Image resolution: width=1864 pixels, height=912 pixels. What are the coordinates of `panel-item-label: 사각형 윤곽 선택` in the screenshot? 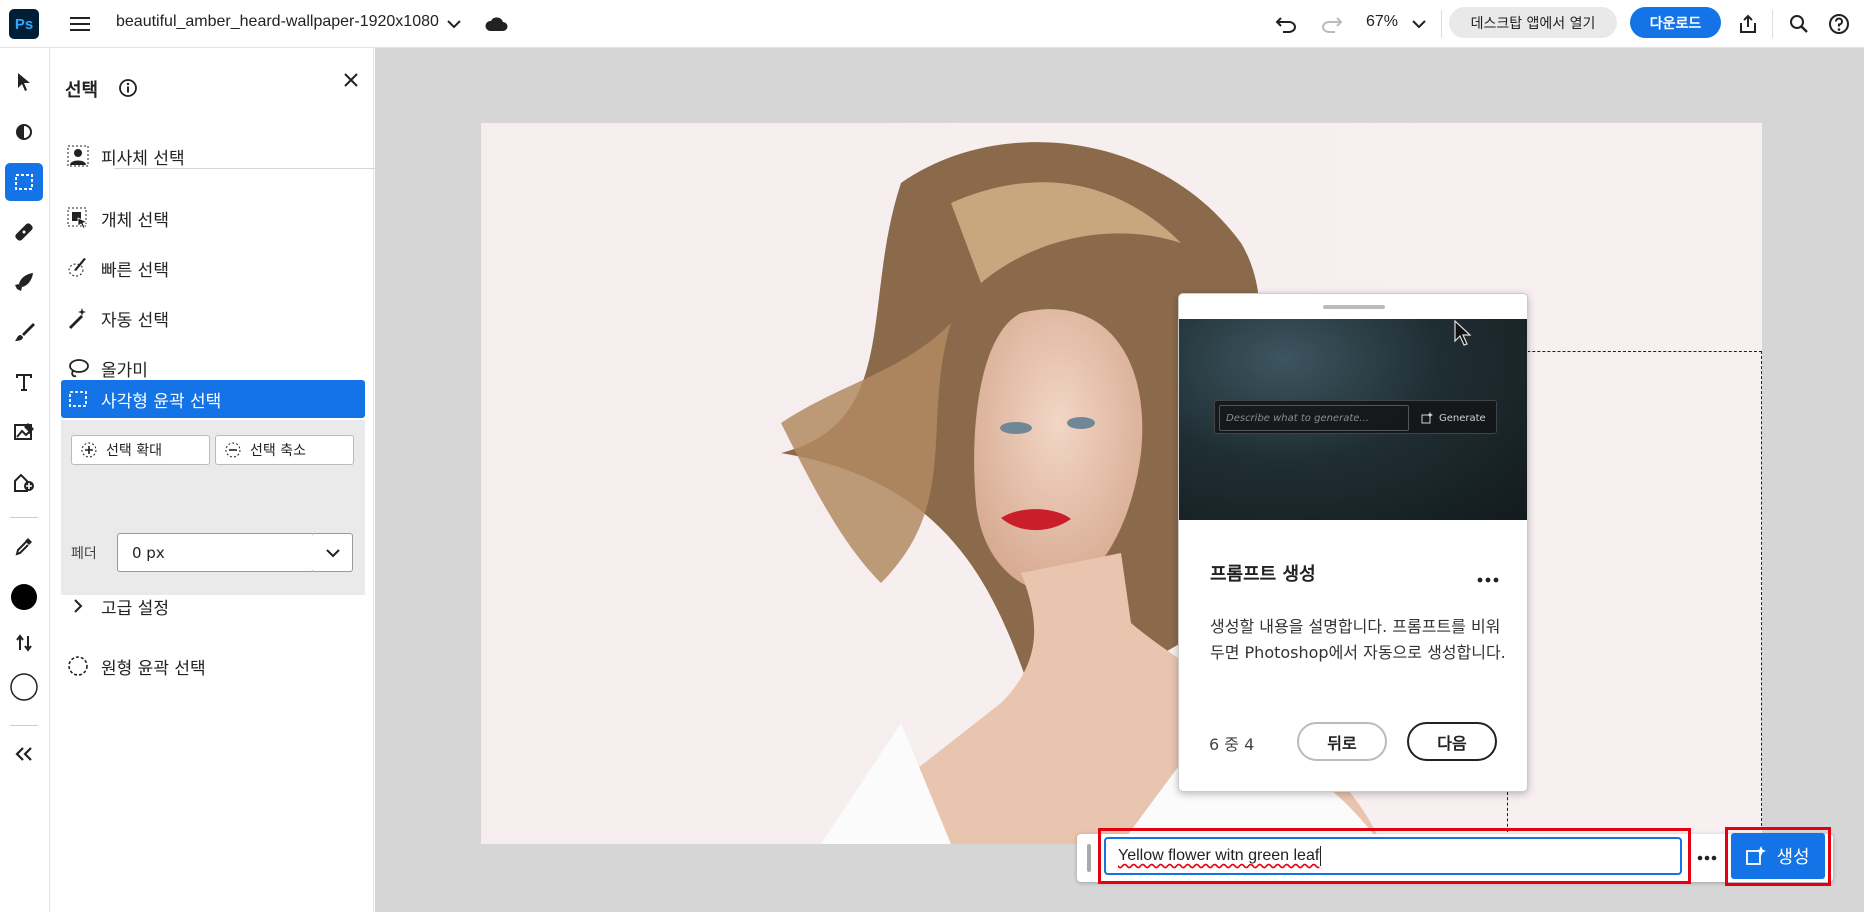 It's located at (161, 401).